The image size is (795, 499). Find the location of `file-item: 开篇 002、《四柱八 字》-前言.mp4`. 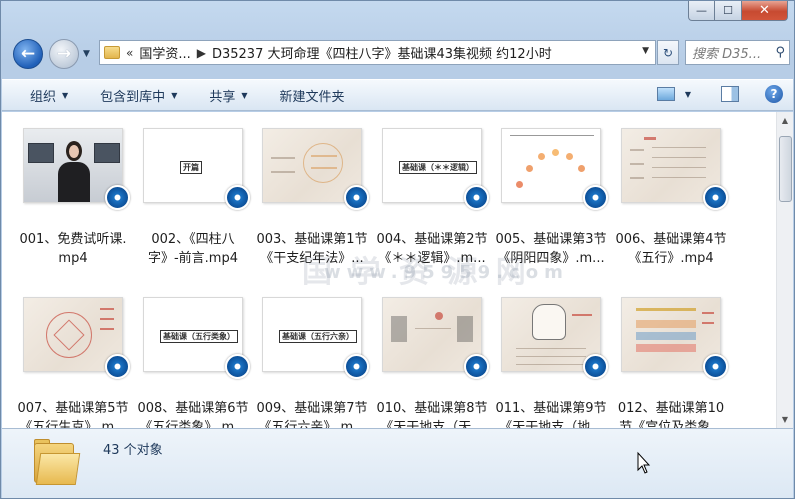

file-item: 开篇 002、《四柱八 字》-前言.mp4 is located at coordinates (193, 203).